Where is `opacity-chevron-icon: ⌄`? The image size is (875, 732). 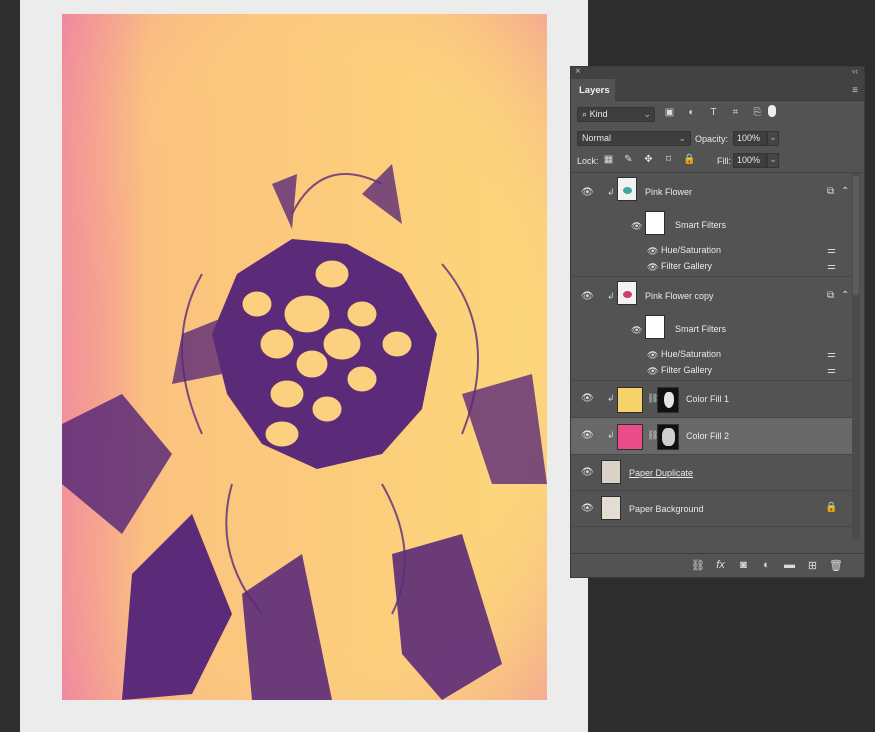
opacity-chevron-icon: ⌄ is located at coordinates (773, 138).